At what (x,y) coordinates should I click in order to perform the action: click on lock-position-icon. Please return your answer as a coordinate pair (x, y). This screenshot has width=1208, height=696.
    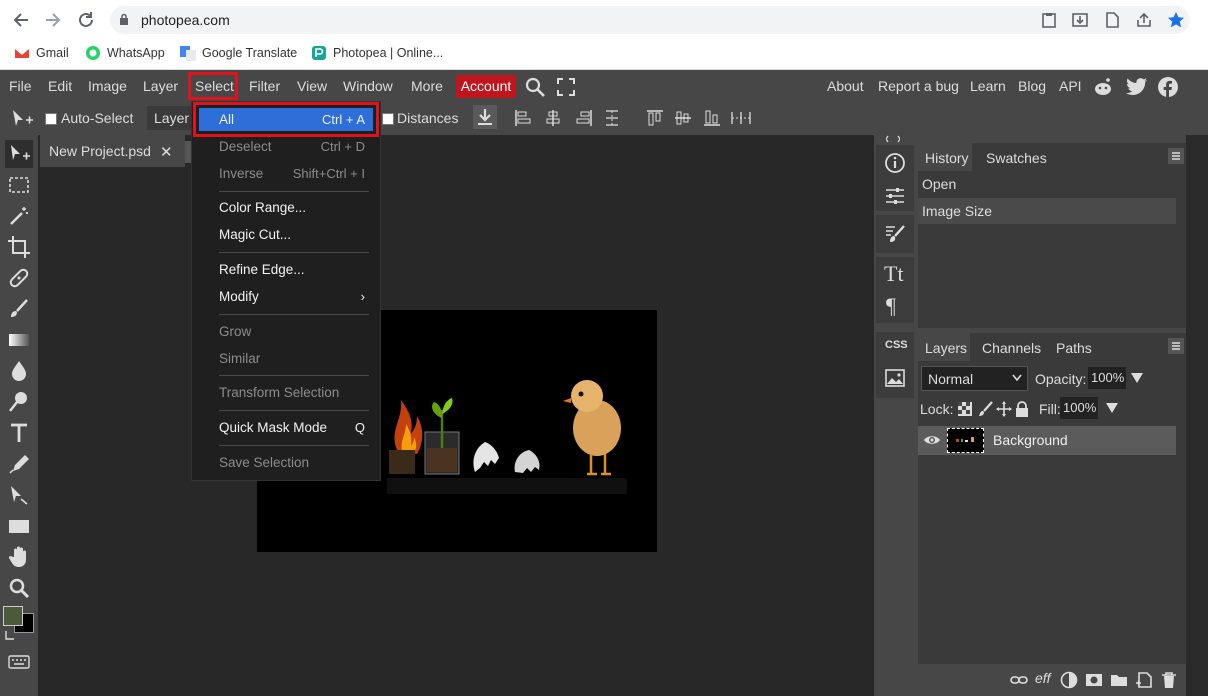
    Looking at the image, I should click on (1004, 409).